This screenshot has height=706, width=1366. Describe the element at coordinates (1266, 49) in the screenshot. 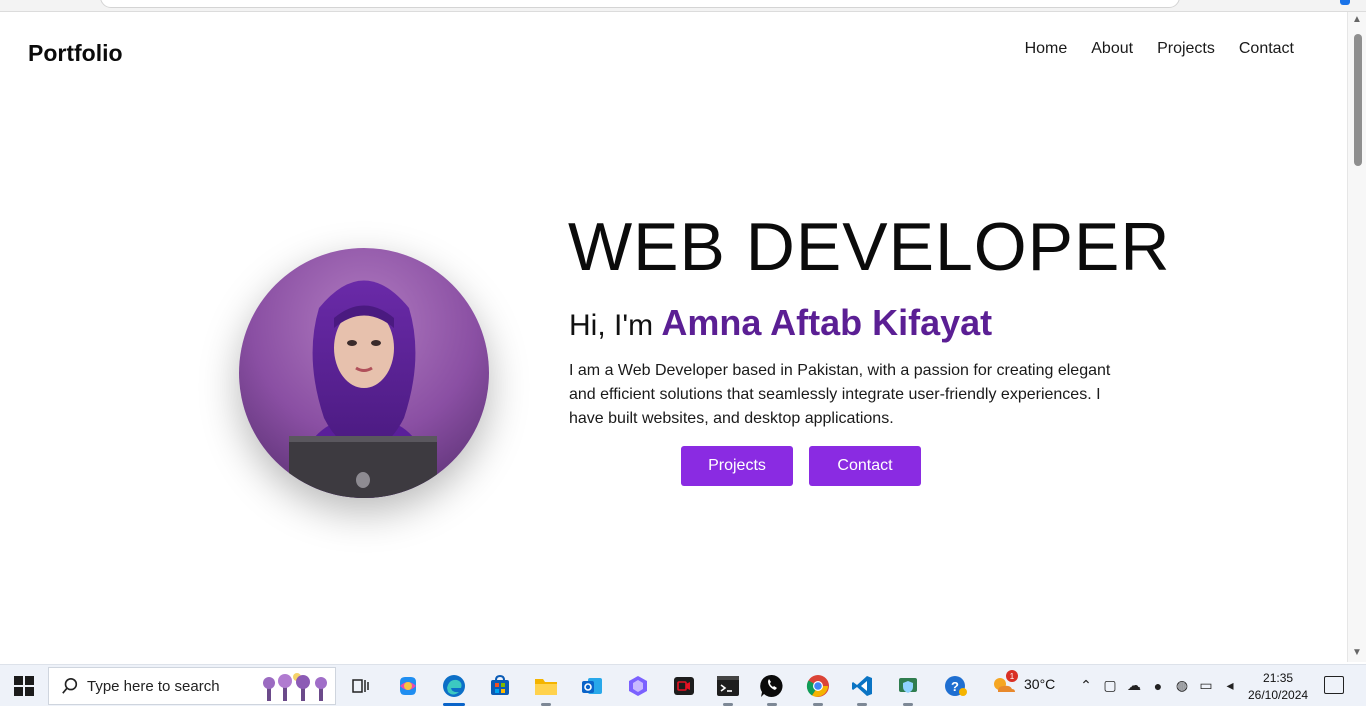

I see `nav-contact-link: Contact` at that location.